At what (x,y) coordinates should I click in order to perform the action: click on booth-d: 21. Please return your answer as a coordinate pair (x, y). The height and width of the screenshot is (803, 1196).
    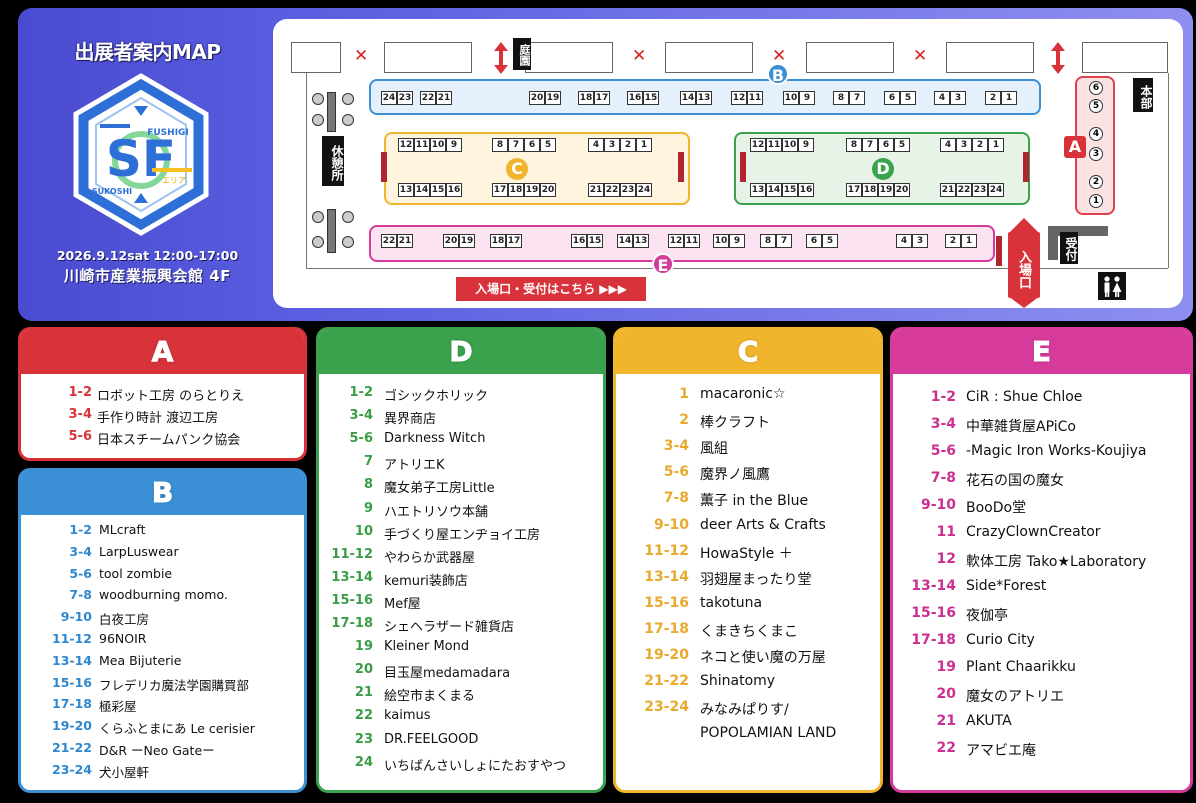
    Looking at the image, I should click on (948, 190).